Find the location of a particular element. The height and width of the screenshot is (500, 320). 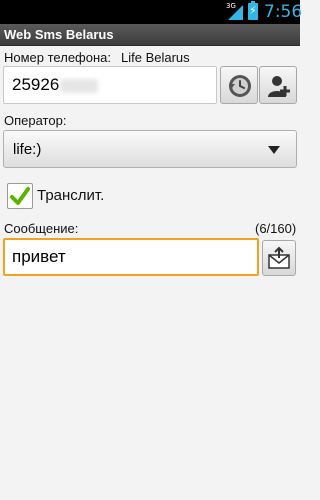

translit-checkbox is located at coordinates (20, 196).